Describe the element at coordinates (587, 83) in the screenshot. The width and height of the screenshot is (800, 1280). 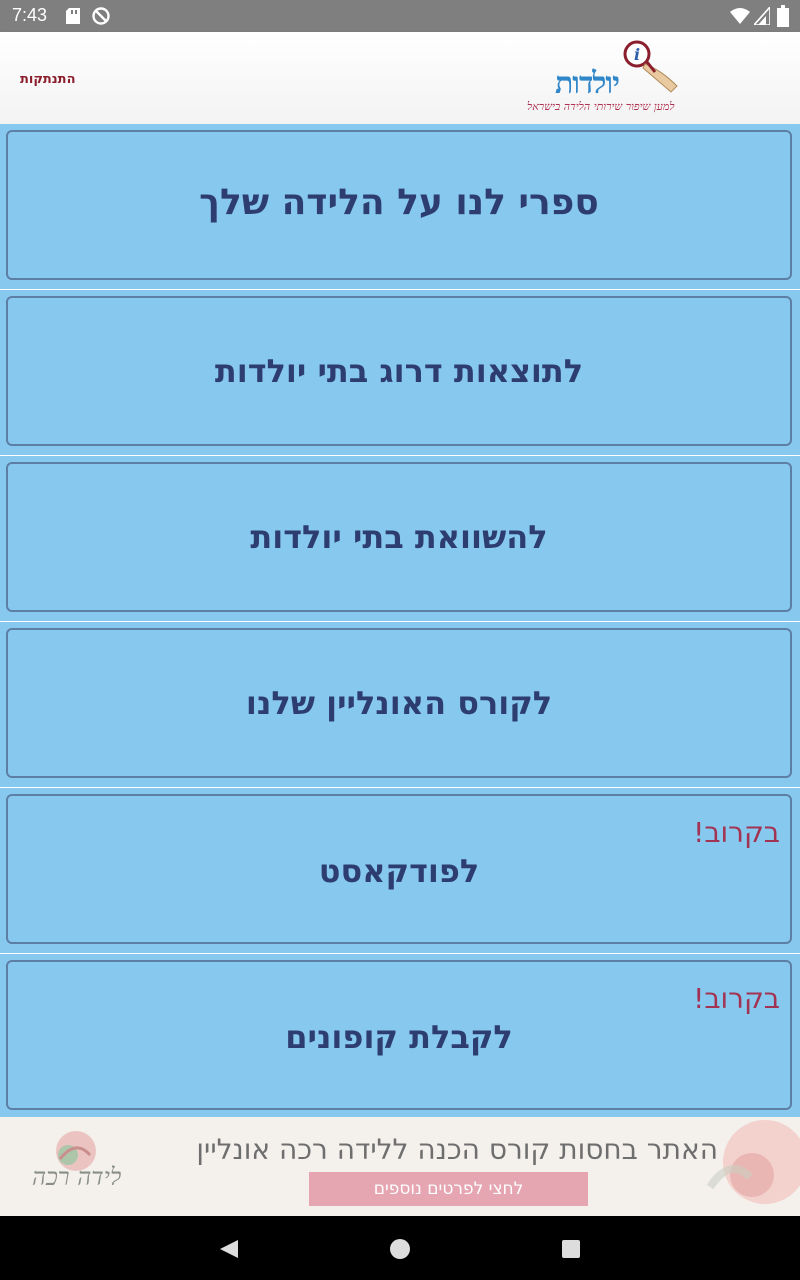
I see `logo-brand: יולדות` at that location.